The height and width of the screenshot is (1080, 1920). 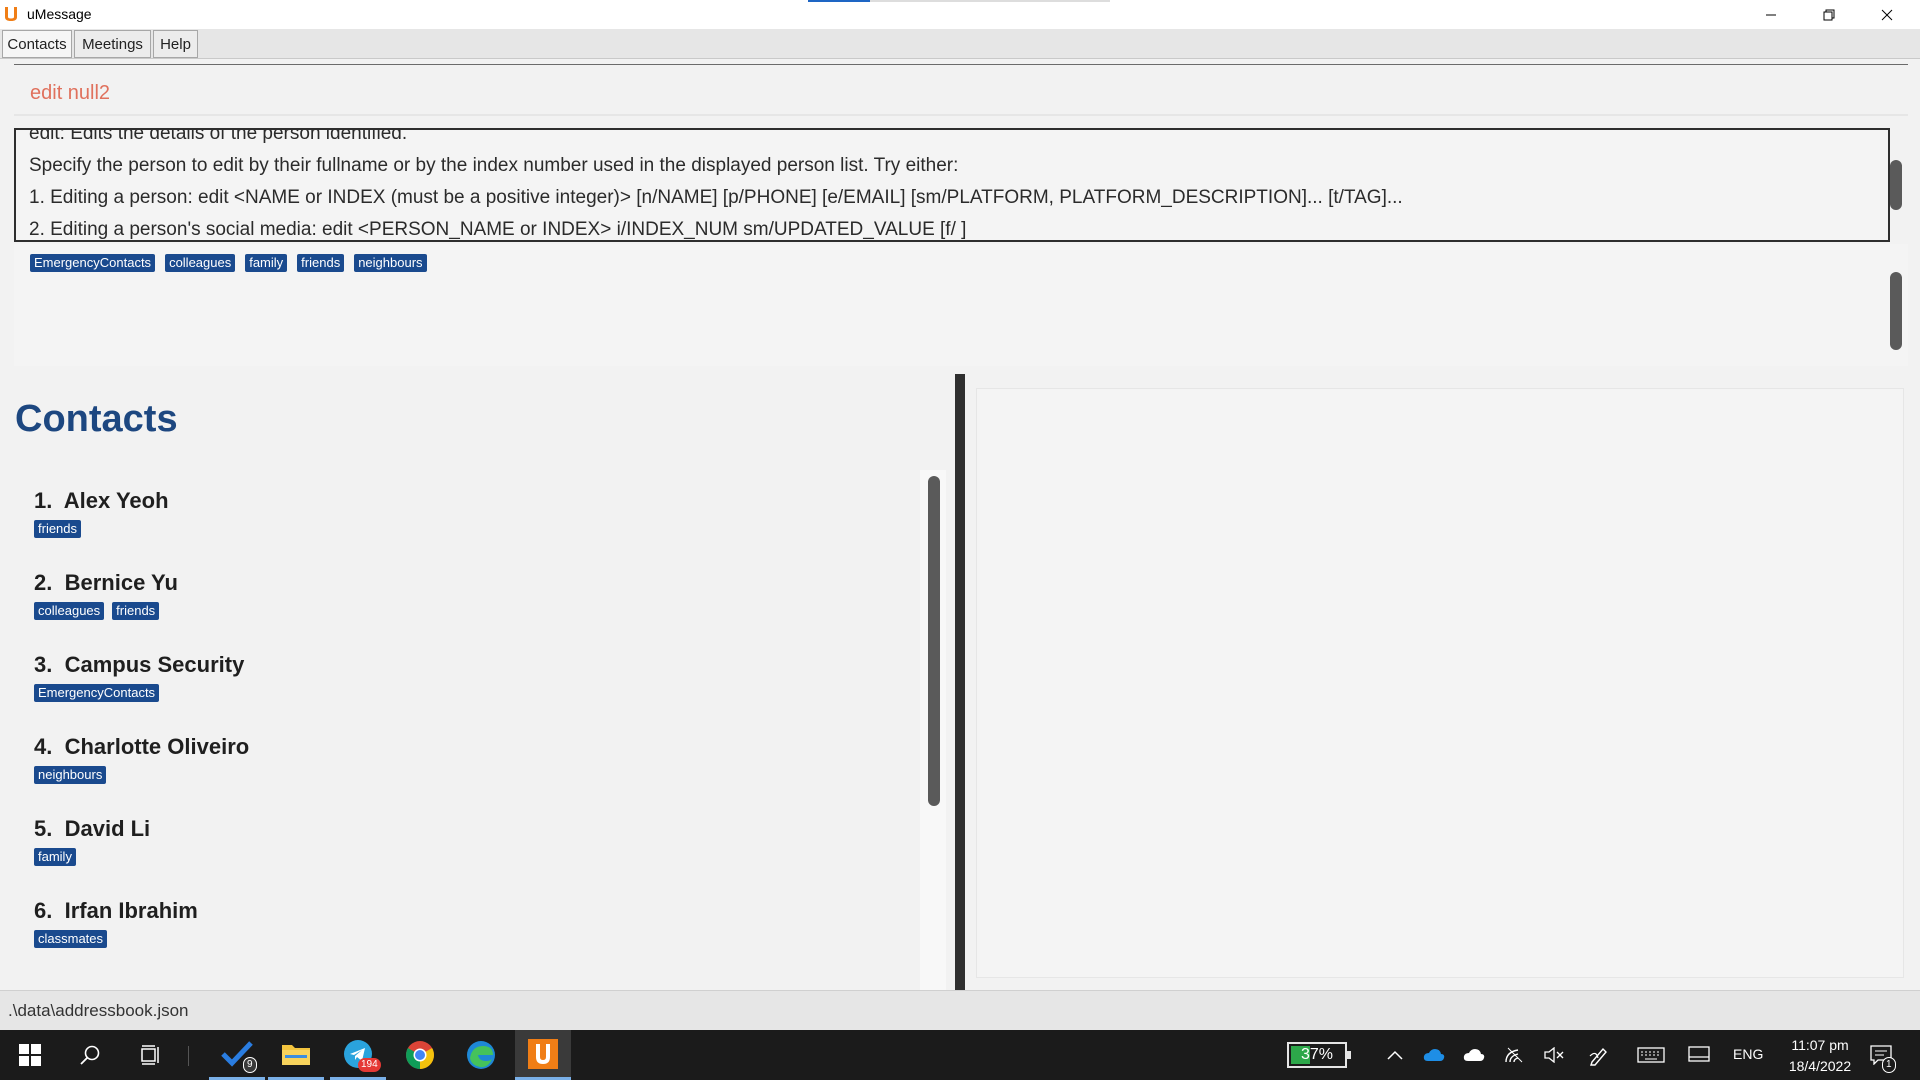 What do you see at coordinates (1896, 185) in the screenshot?
I see `result-scrollbar` at bounding box center [1896, 185].